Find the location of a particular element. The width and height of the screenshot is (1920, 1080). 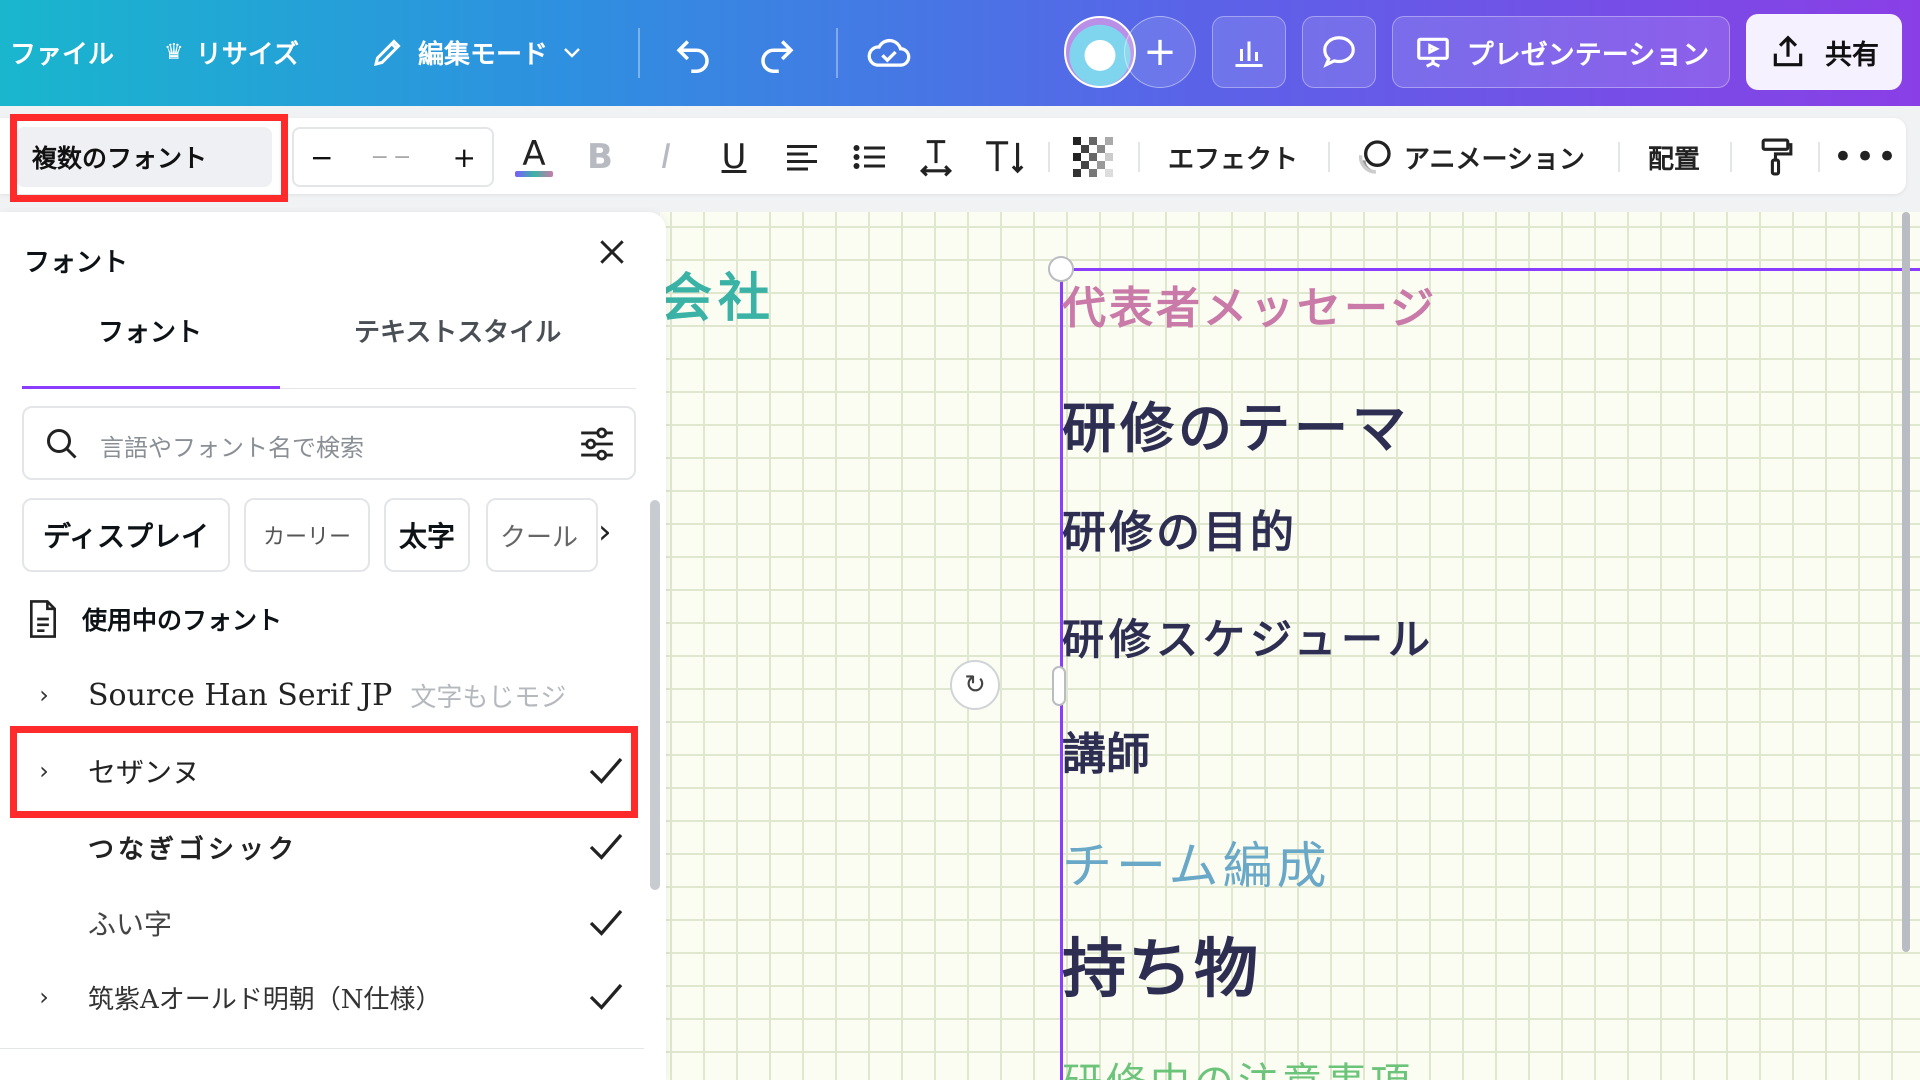

more-options-button: ••• is located at coordinates (1865, 157).